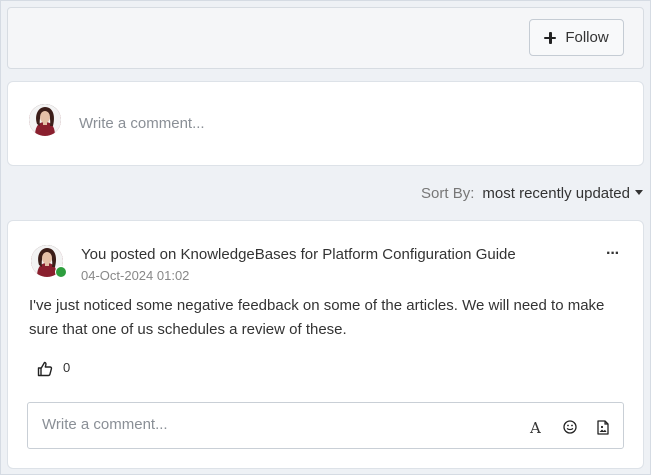 The width and height of the screenshot is (651, 475). What do you see at coordinates (613, 254) in the screenshot?
I see `more-icon: ···` at bounding box center [613, 254].